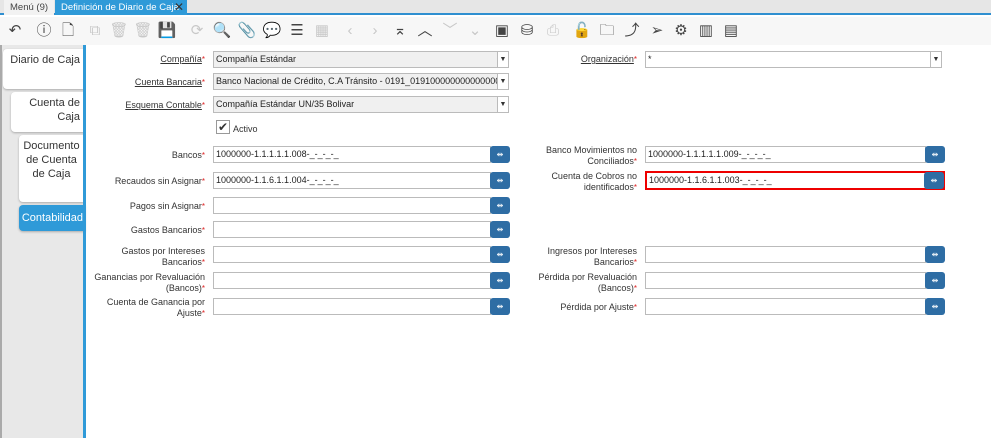 Image resolution: width=991 pixels, height=438 pixels. I want to click on process-icon: ⚙, so click(681, 31).